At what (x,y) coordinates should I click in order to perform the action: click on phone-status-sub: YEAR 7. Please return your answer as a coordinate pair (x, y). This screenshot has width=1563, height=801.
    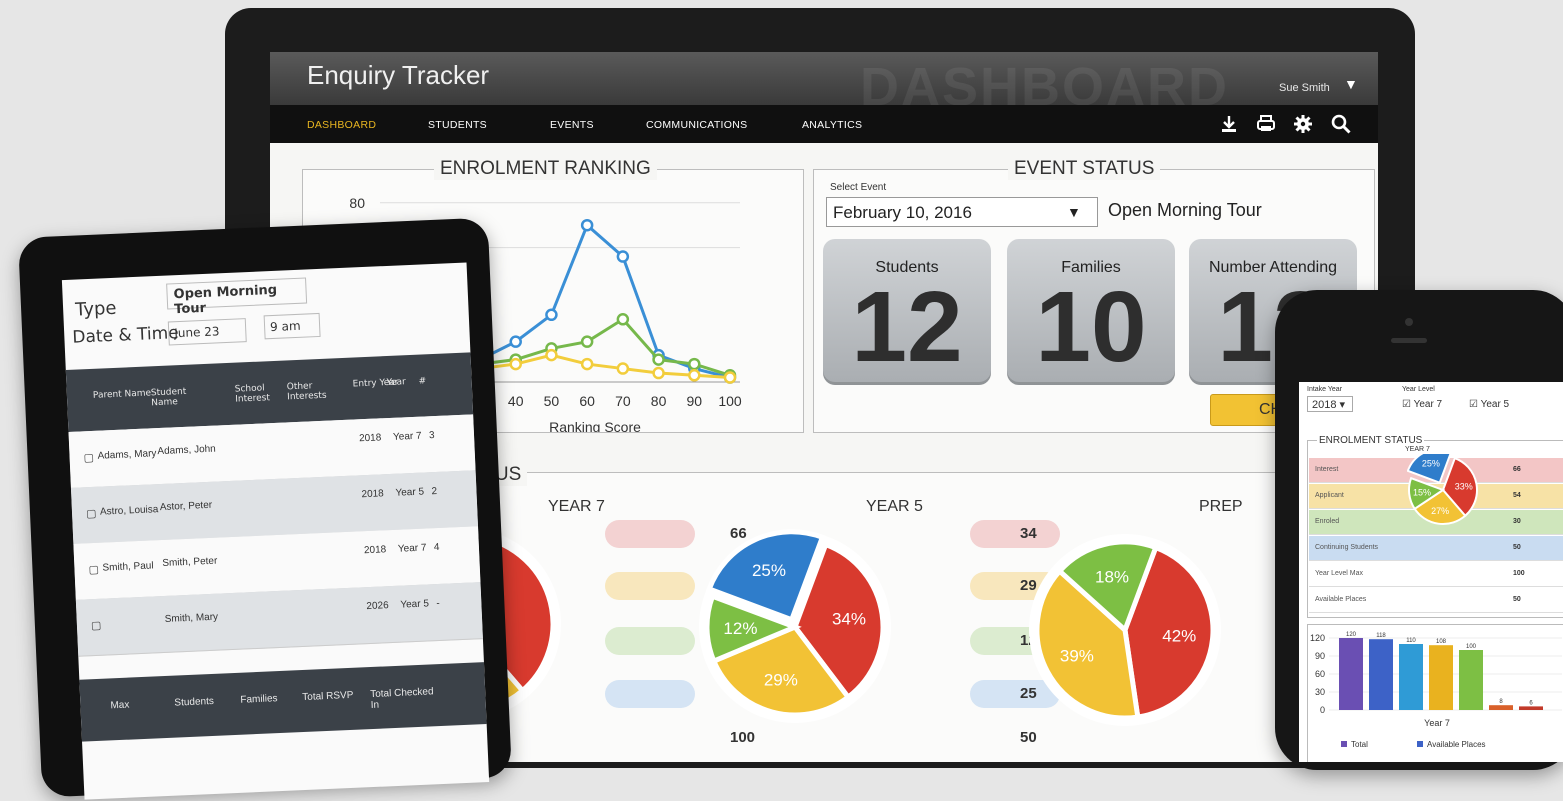
    Looking at the image, I should click on (1417, 449).